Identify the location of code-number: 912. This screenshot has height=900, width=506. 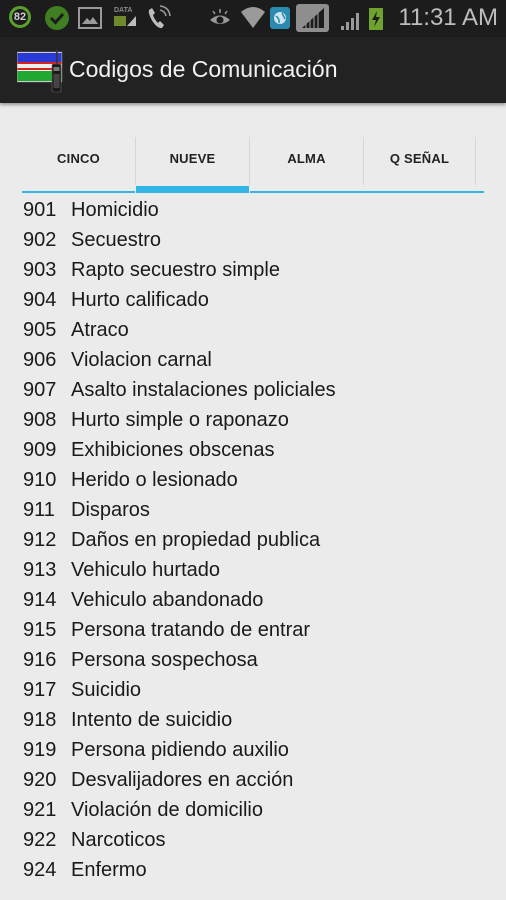
(40, 540).